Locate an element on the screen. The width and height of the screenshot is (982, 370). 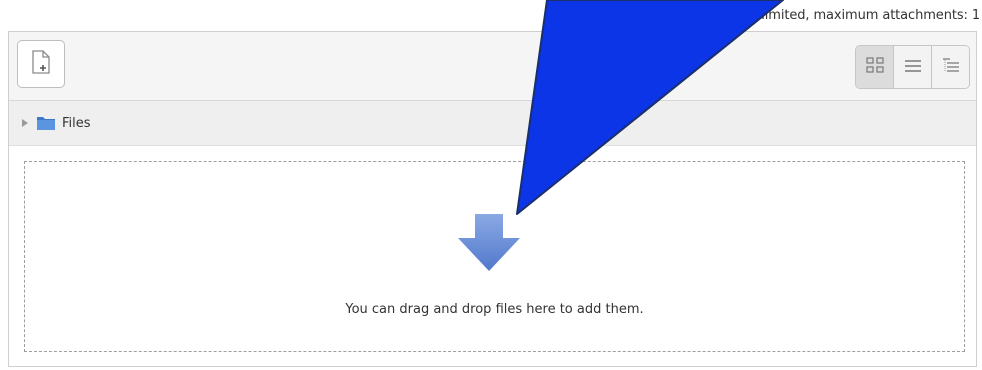
list-view-button is located at coordinates (912, 67).